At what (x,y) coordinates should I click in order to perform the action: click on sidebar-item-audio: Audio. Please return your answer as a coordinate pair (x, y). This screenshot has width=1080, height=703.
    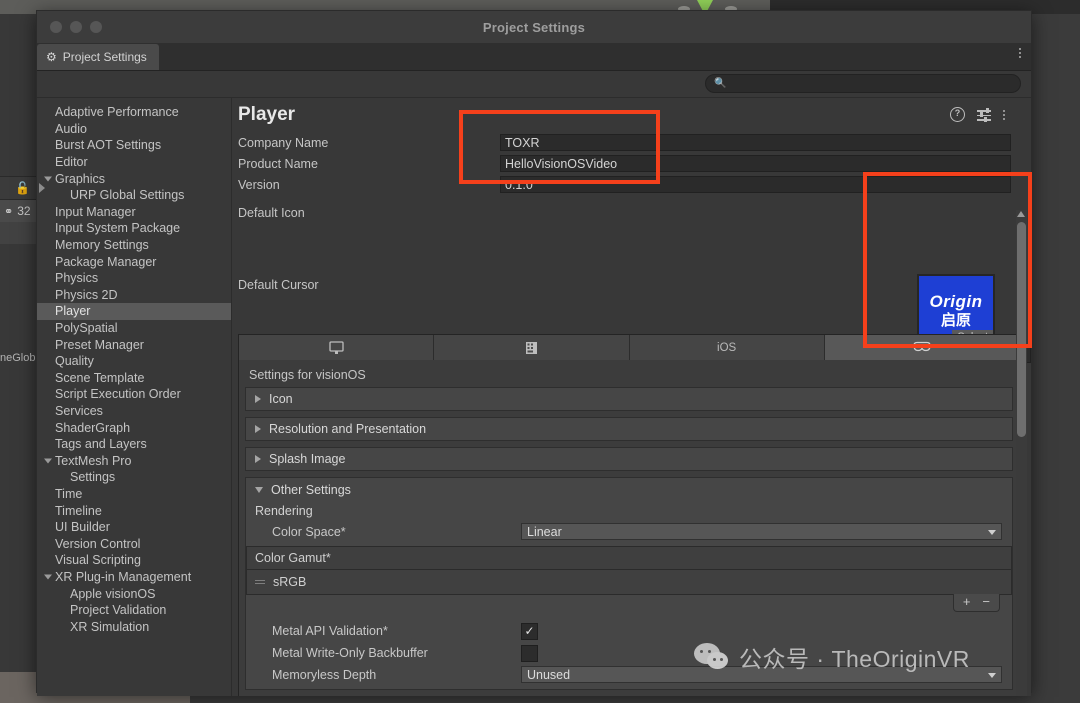
    Looking at the image, I should click on (134, 129).